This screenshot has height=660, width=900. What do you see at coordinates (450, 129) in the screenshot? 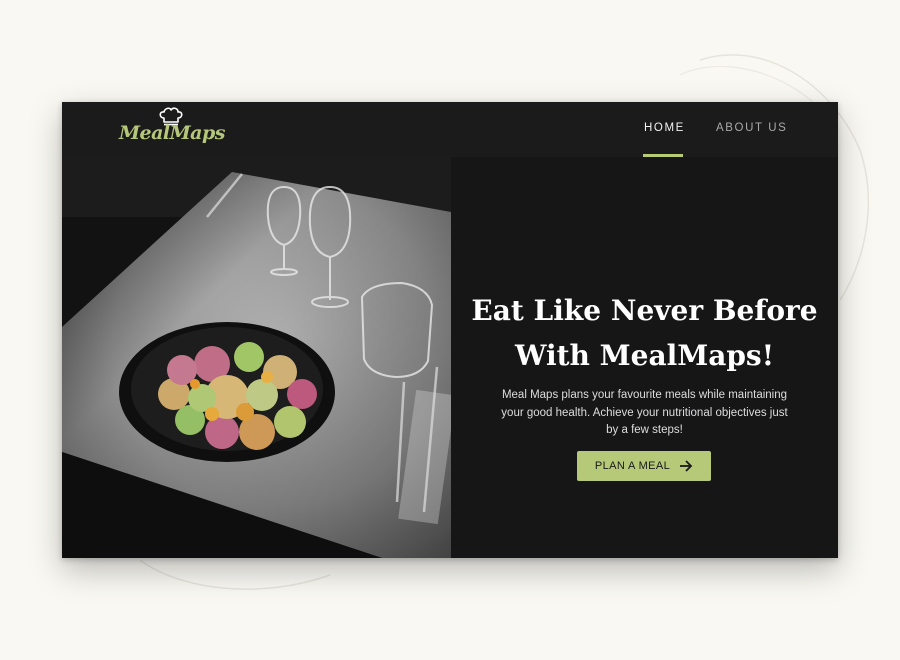
I see `navbar: MealMaps HOME ABOUT US` at bounding box center [450, 129].